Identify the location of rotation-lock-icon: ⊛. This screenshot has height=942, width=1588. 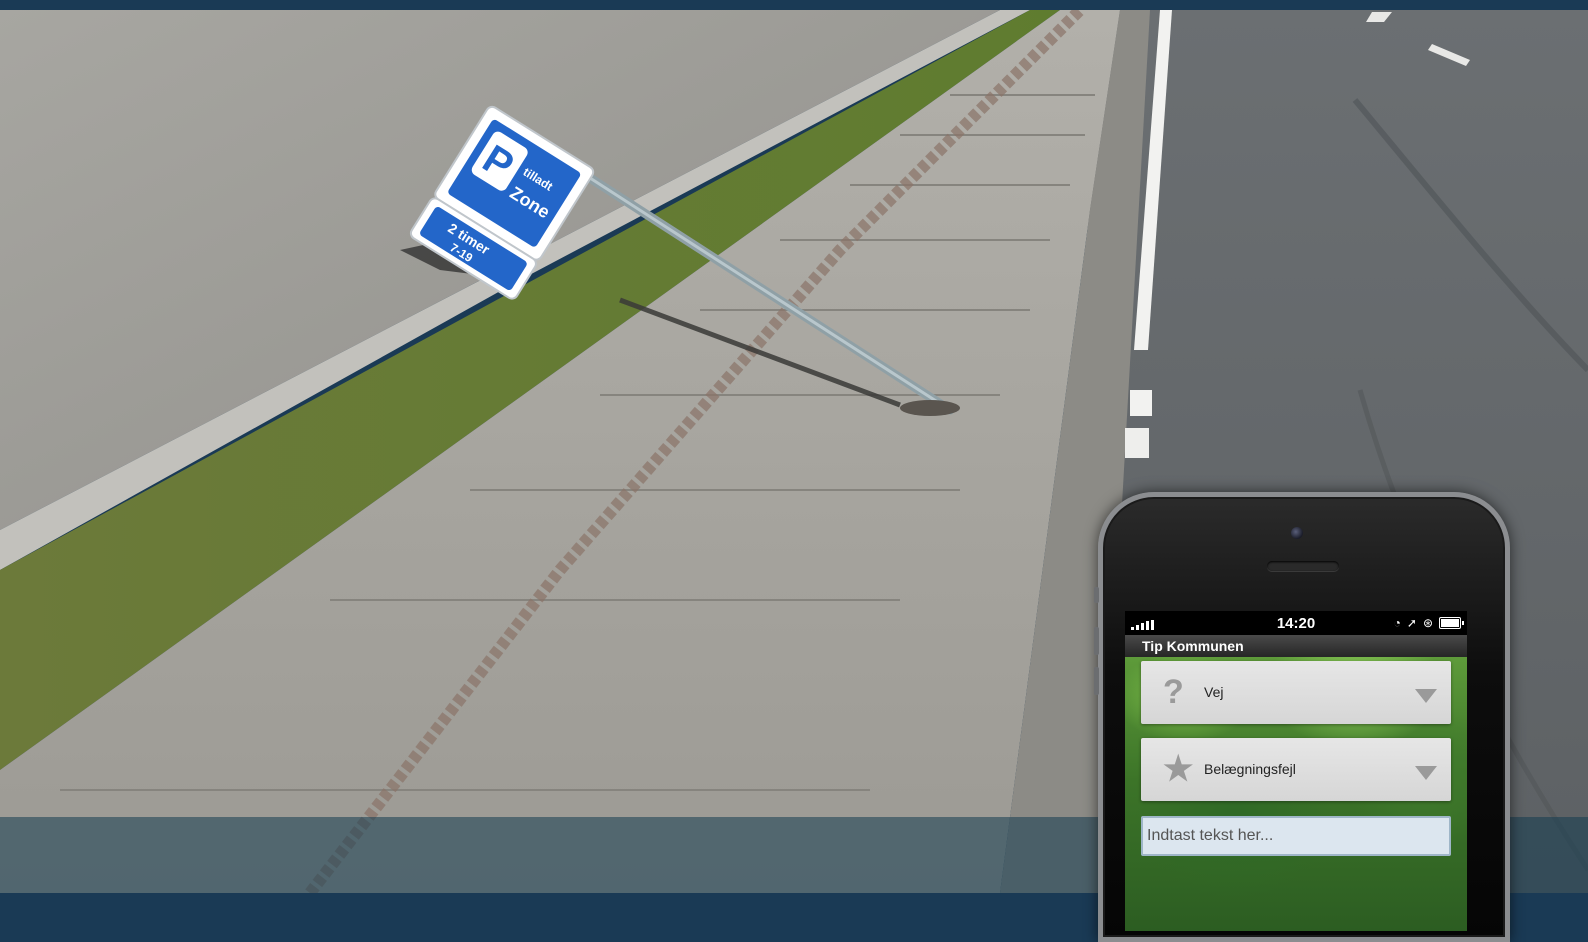
(1427, 623).